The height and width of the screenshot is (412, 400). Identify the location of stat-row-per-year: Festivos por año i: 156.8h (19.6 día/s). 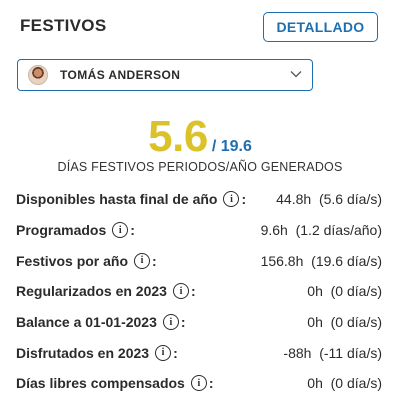
(199, 260).